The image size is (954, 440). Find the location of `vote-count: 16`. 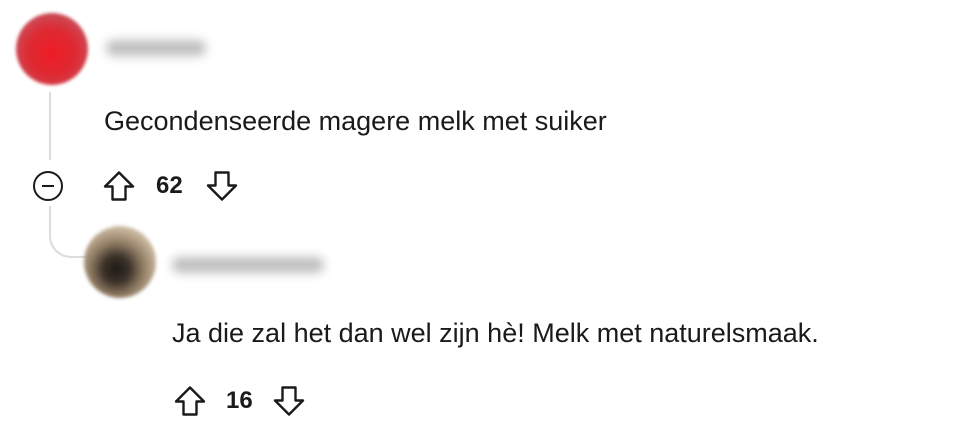

vote-count: 16 is located at coordinates (239, 400).